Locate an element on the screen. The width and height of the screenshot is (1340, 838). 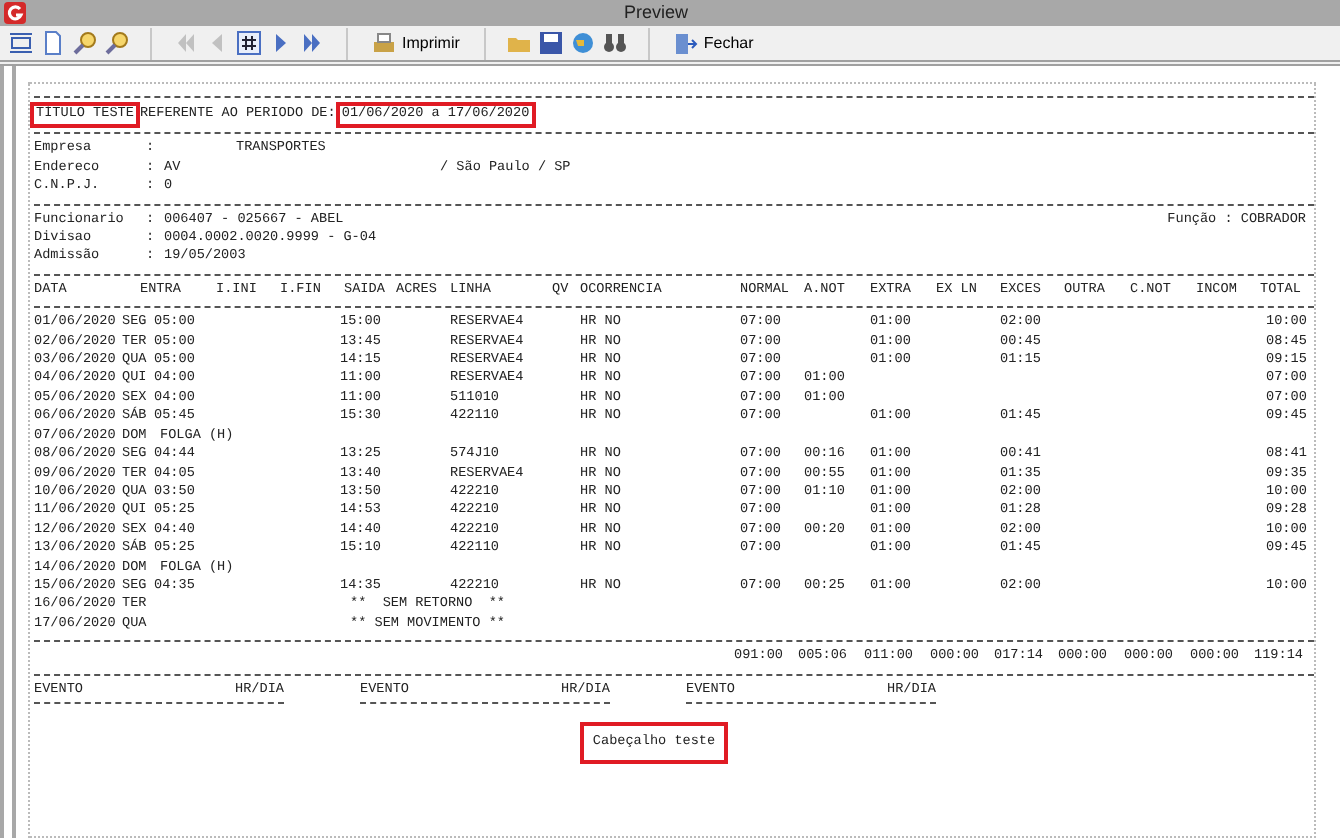
zoom-in-icon is located at coordinates (85, 43).